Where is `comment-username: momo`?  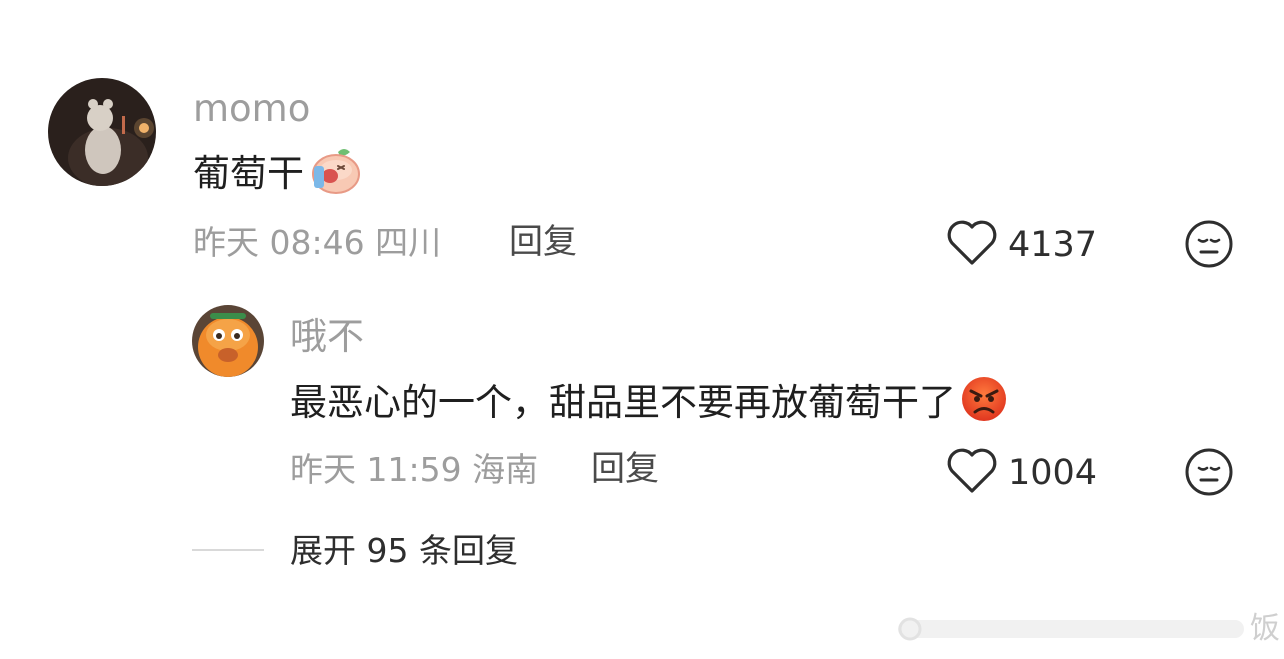
comment-username: momo is located at coordinates (251, 108).